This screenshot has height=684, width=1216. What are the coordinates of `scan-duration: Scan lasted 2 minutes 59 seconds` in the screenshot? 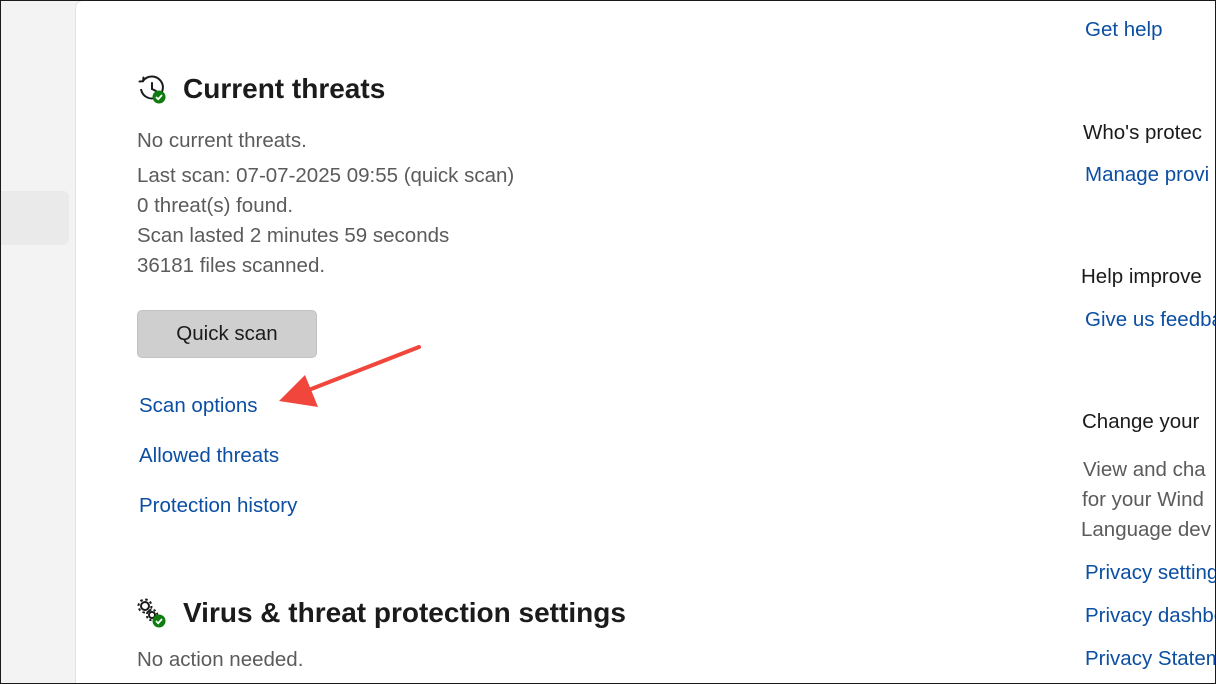 It's located at (293, 235).